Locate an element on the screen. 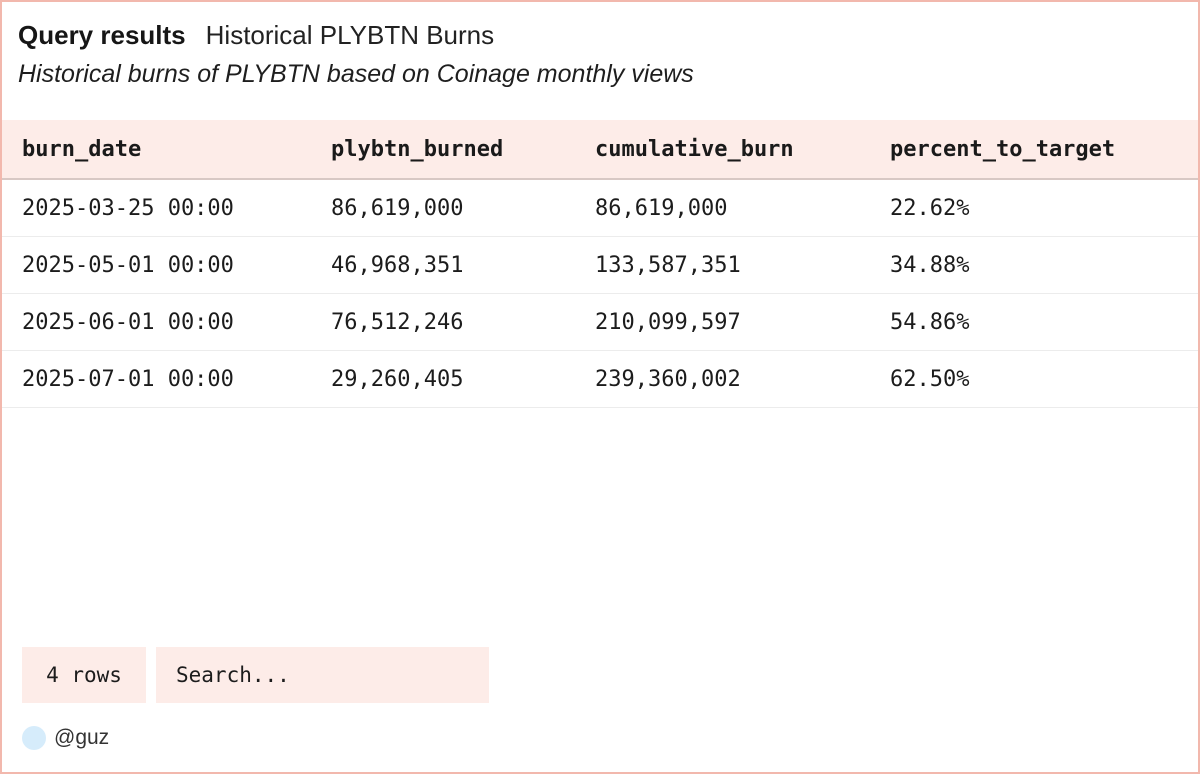 The height and width of the screenshot is (774, 1200). header-label: Query results is located at coordinates (102, 35).